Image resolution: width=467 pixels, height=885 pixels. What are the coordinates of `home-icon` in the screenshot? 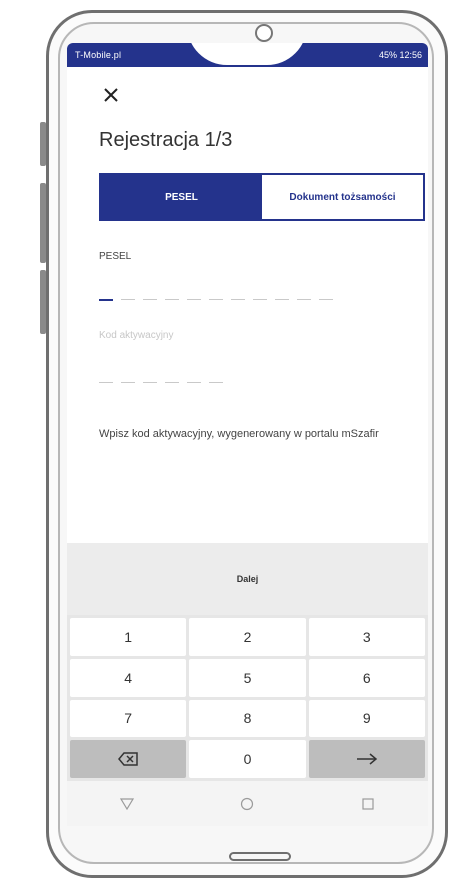 It's located at (247, 804).